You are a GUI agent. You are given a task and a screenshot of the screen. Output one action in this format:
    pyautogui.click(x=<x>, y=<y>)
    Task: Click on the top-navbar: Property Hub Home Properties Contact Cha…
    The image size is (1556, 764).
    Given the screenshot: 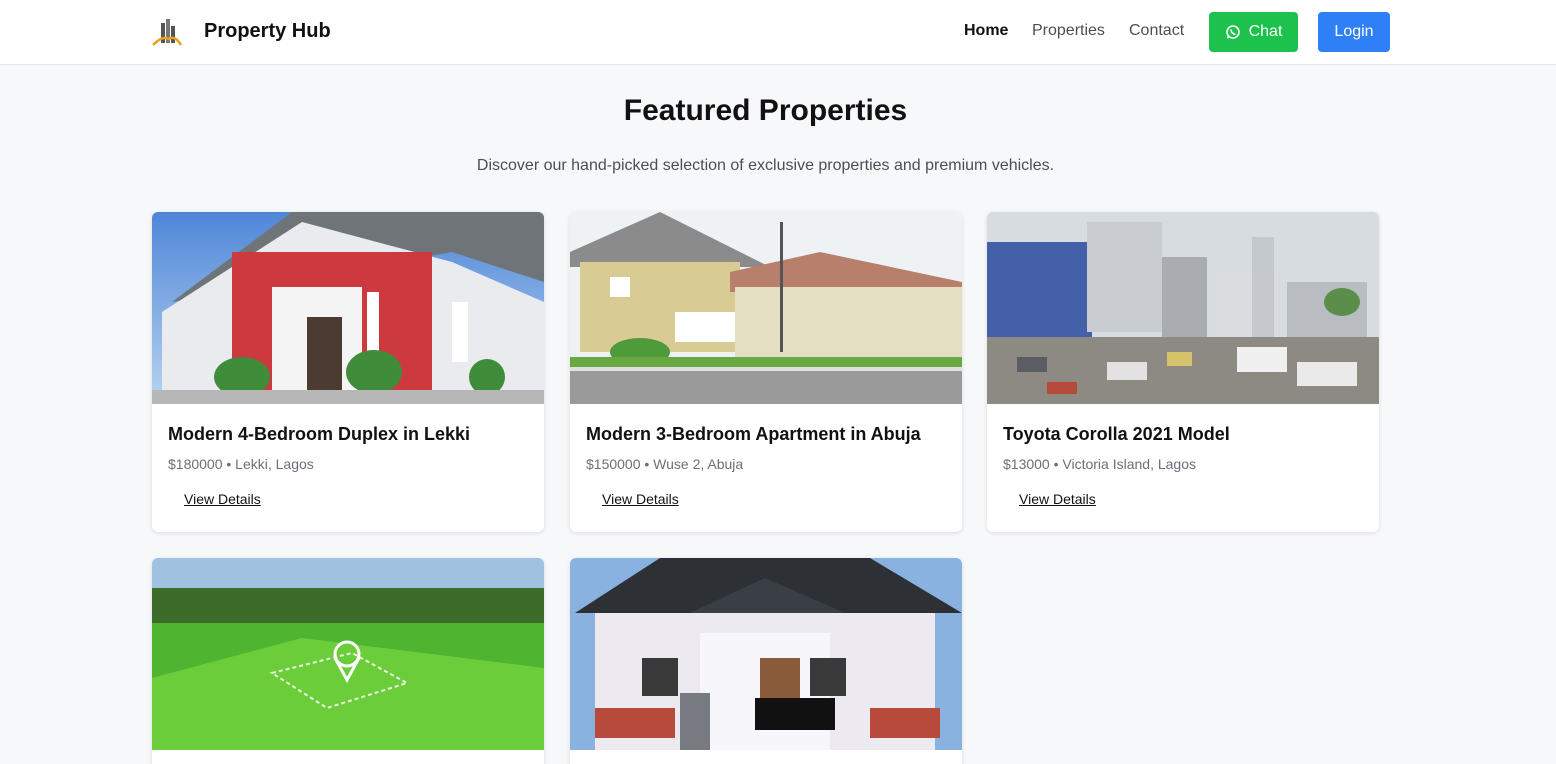 What is the action you would take?
    pyautogui.click(x=778, y=32)
    